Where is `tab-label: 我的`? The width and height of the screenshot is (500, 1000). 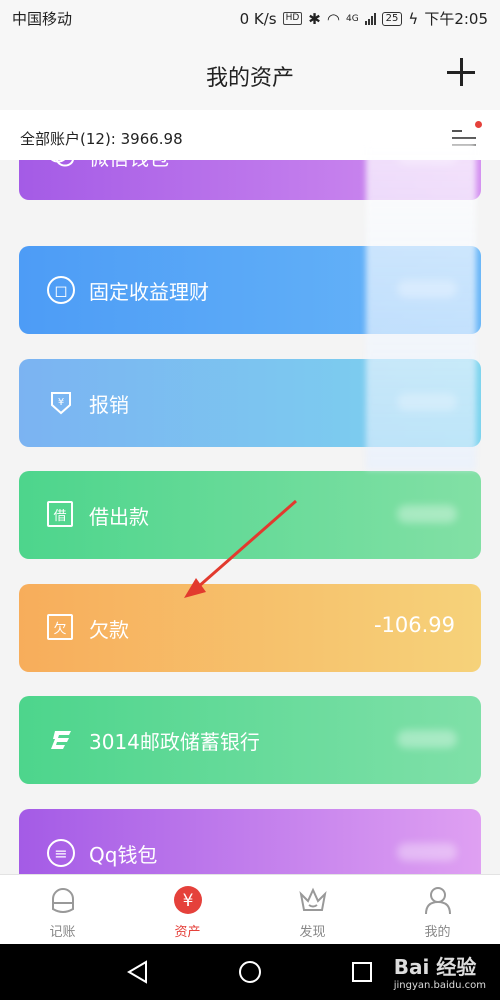
tab-label: 我的 is located at coordinates (437, 932).